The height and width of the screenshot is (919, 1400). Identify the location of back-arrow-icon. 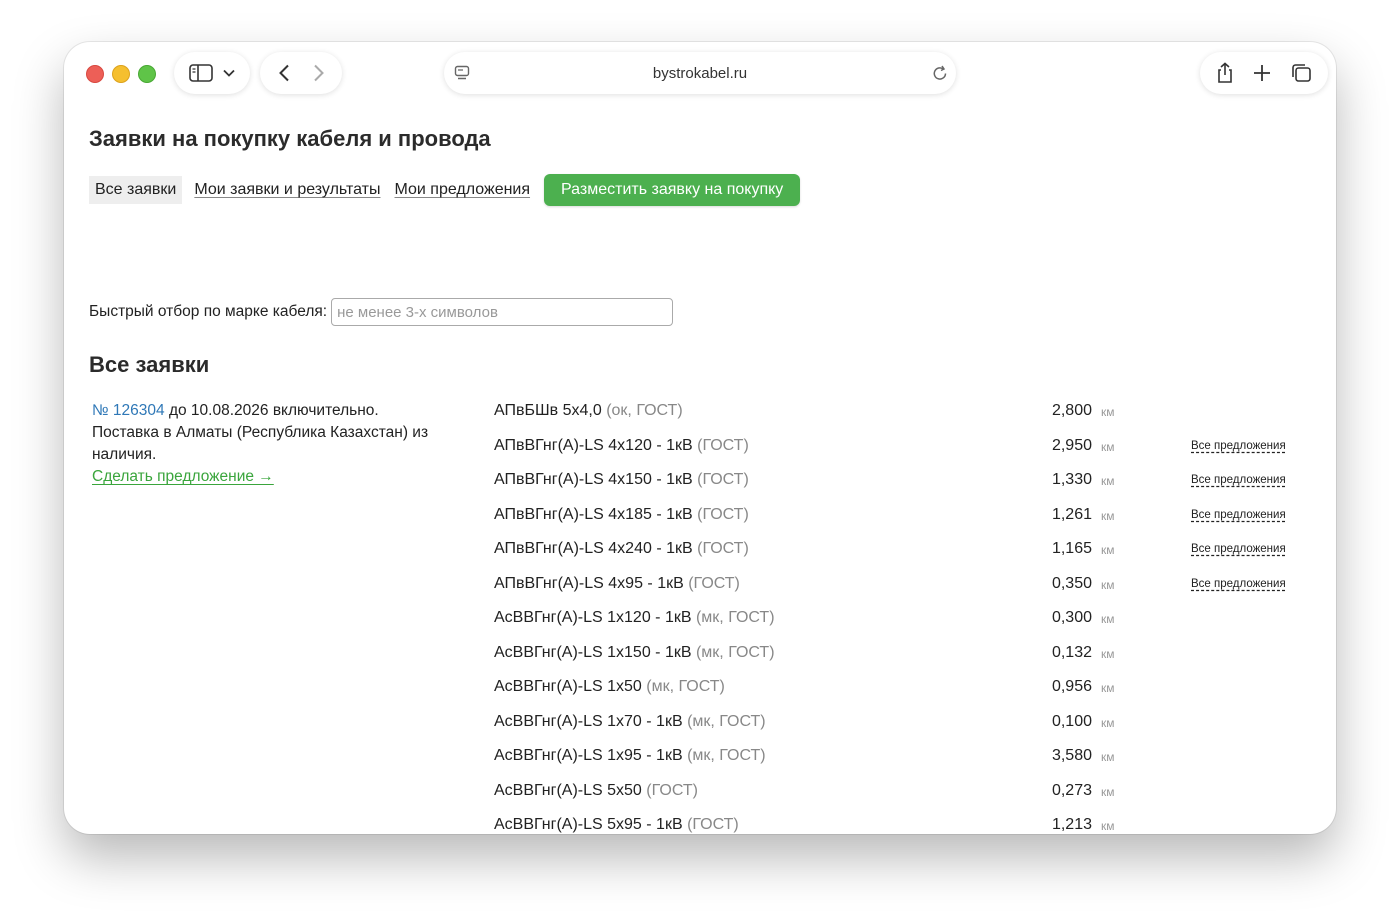
(284, 73).